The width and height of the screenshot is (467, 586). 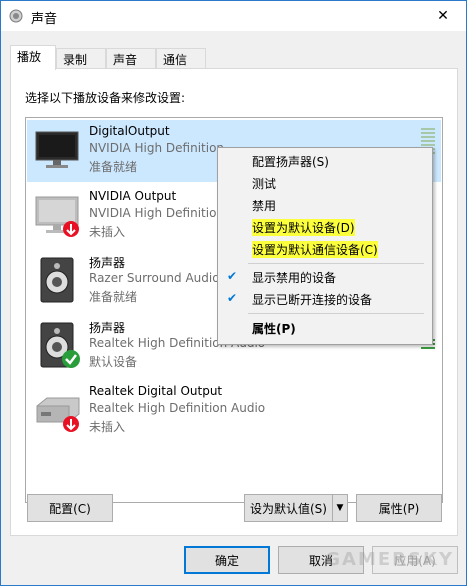 What do you see at coordinates (315, 249) in the screenshot?
I see `menu-item-label: 设置为默认通信设备(C)` at bounding box center [315, 249].